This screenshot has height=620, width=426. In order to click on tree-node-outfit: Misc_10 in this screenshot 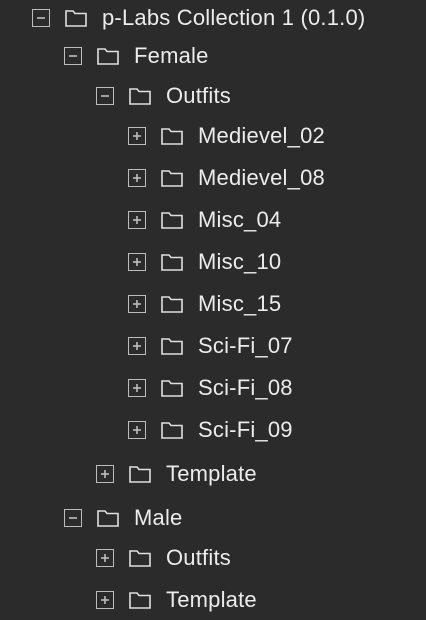, I will do `click(204, 262)`.